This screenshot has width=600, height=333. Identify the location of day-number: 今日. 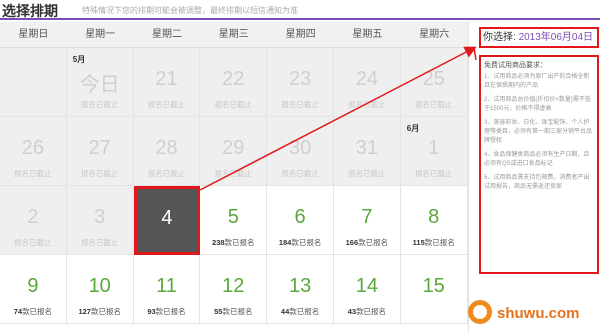
(99, 85).